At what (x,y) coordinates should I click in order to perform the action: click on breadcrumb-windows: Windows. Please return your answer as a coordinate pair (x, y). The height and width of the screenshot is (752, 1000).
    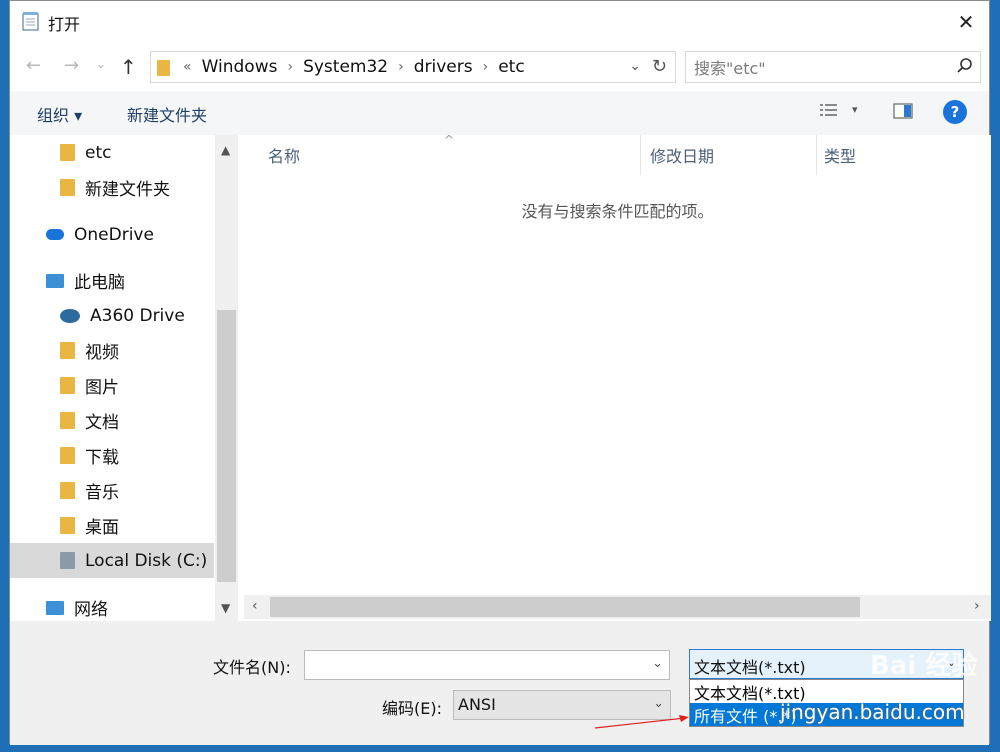
    Looking at the image, I should click on (240, 67).